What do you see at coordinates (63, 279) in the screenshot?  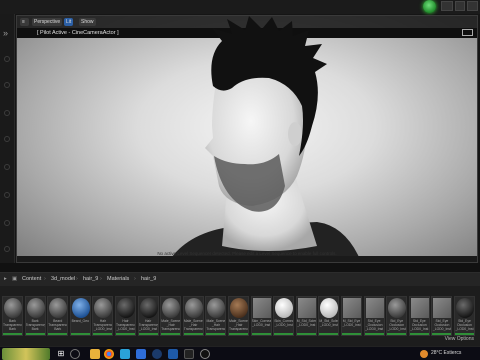 I see `breadcrumb-3d-model: 3d_model` at bounding box center [63, 279].